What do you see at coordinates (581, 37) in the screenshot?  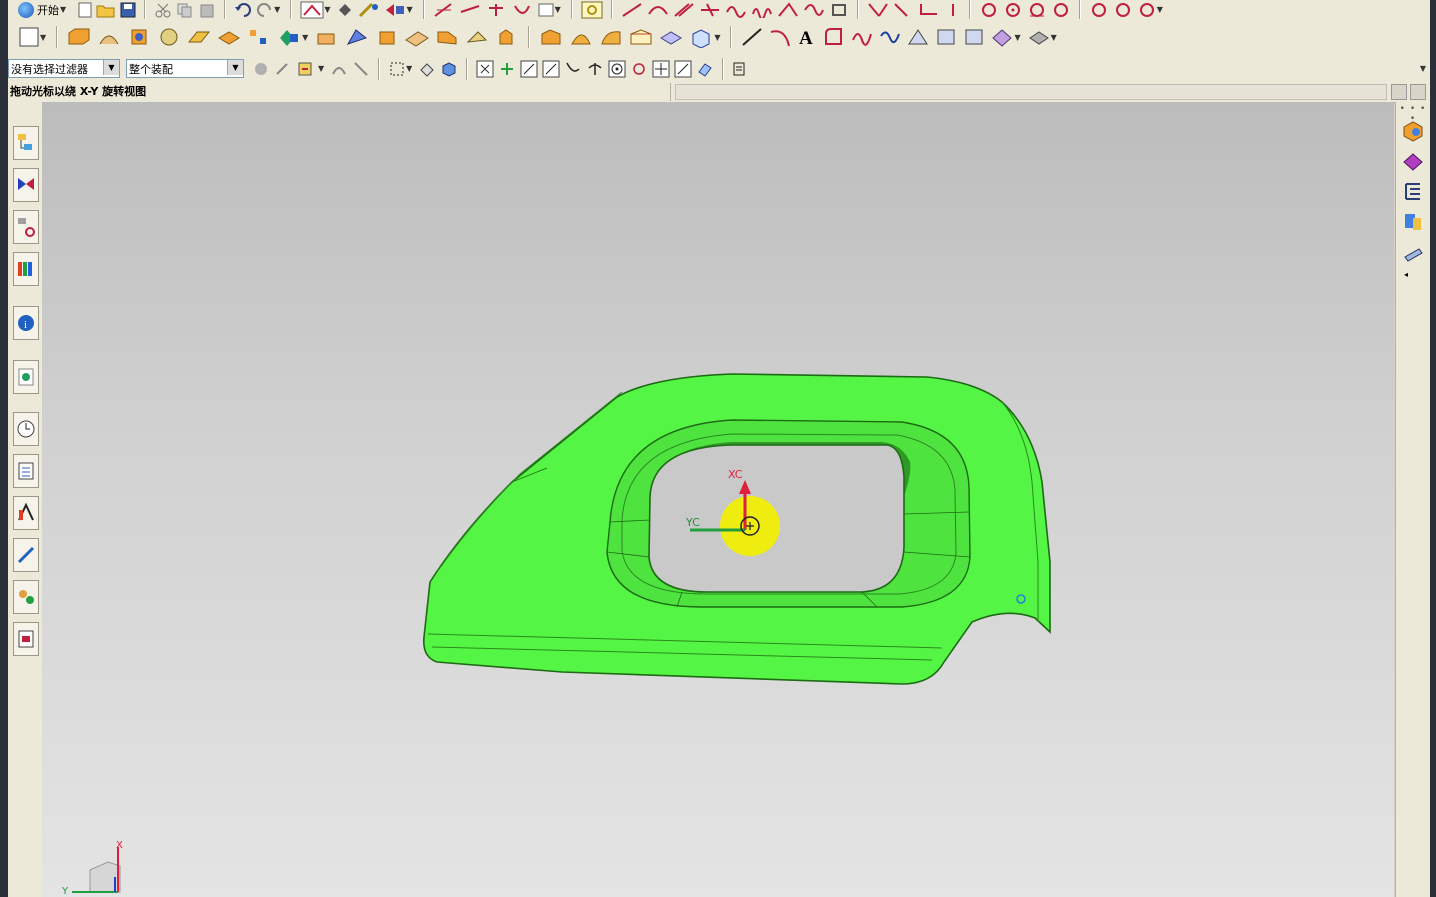 I see `face-blend-button` at bounding box center [581, 37].